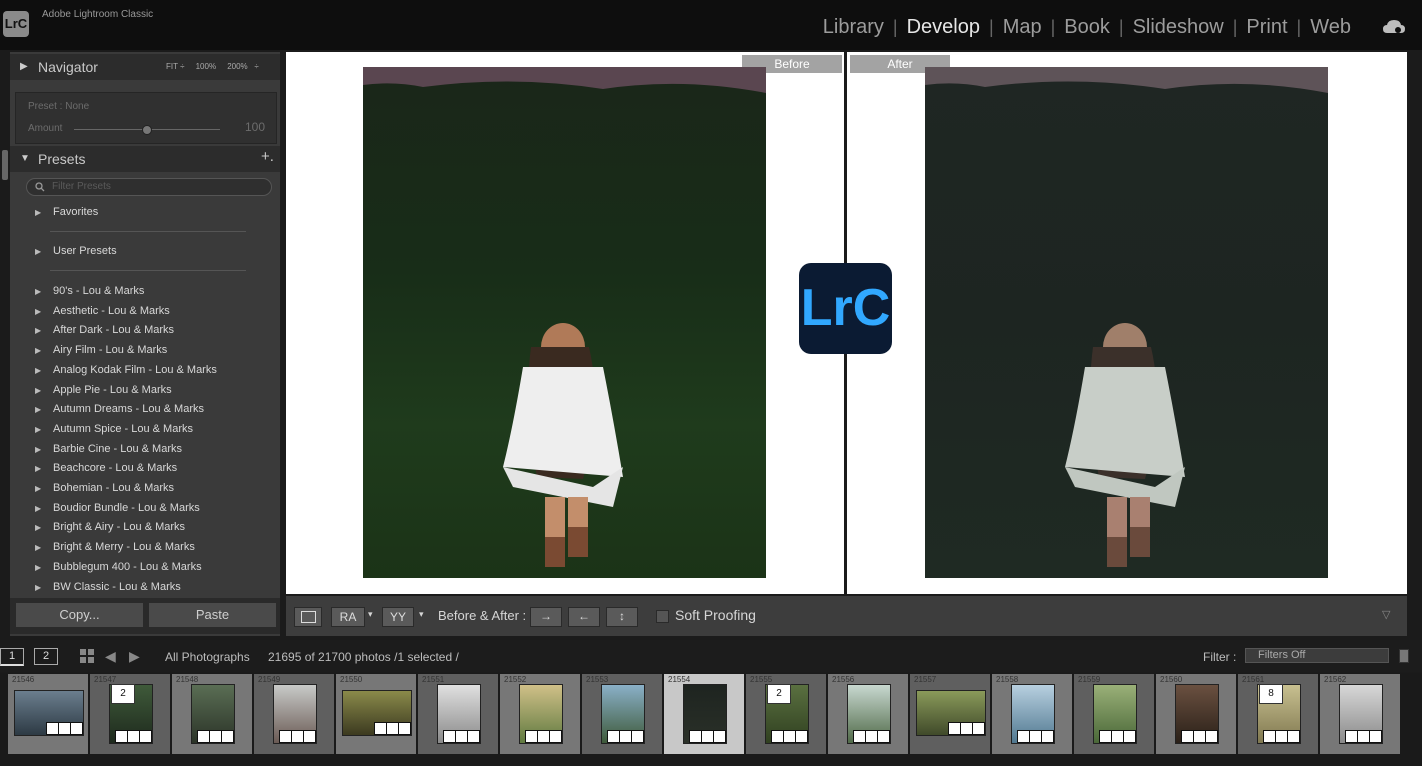  I want to click on filmstrip-cell: 21547 2, so click(130, 714).